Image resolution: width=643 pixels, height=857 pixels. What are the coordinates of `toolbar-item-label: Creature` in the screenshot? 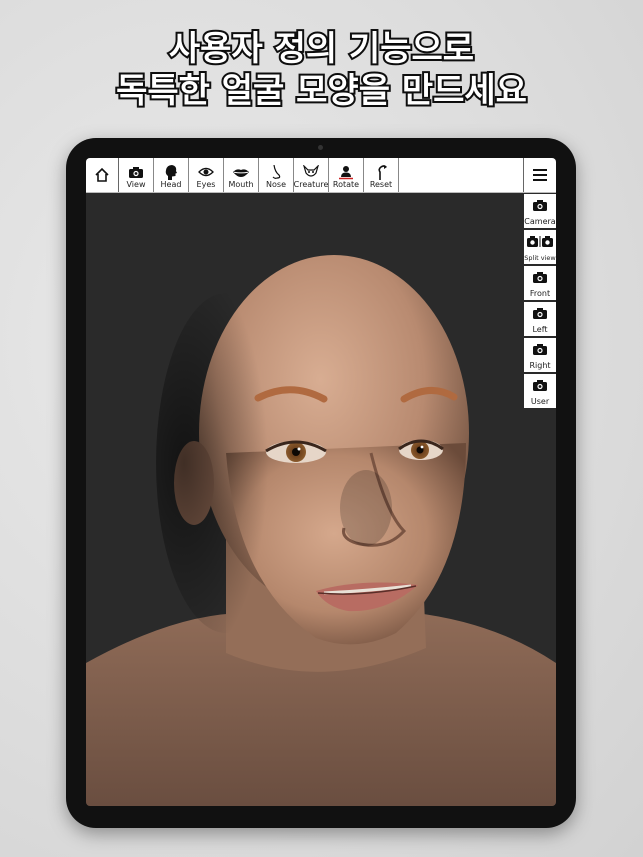 It's located at (311, 184).